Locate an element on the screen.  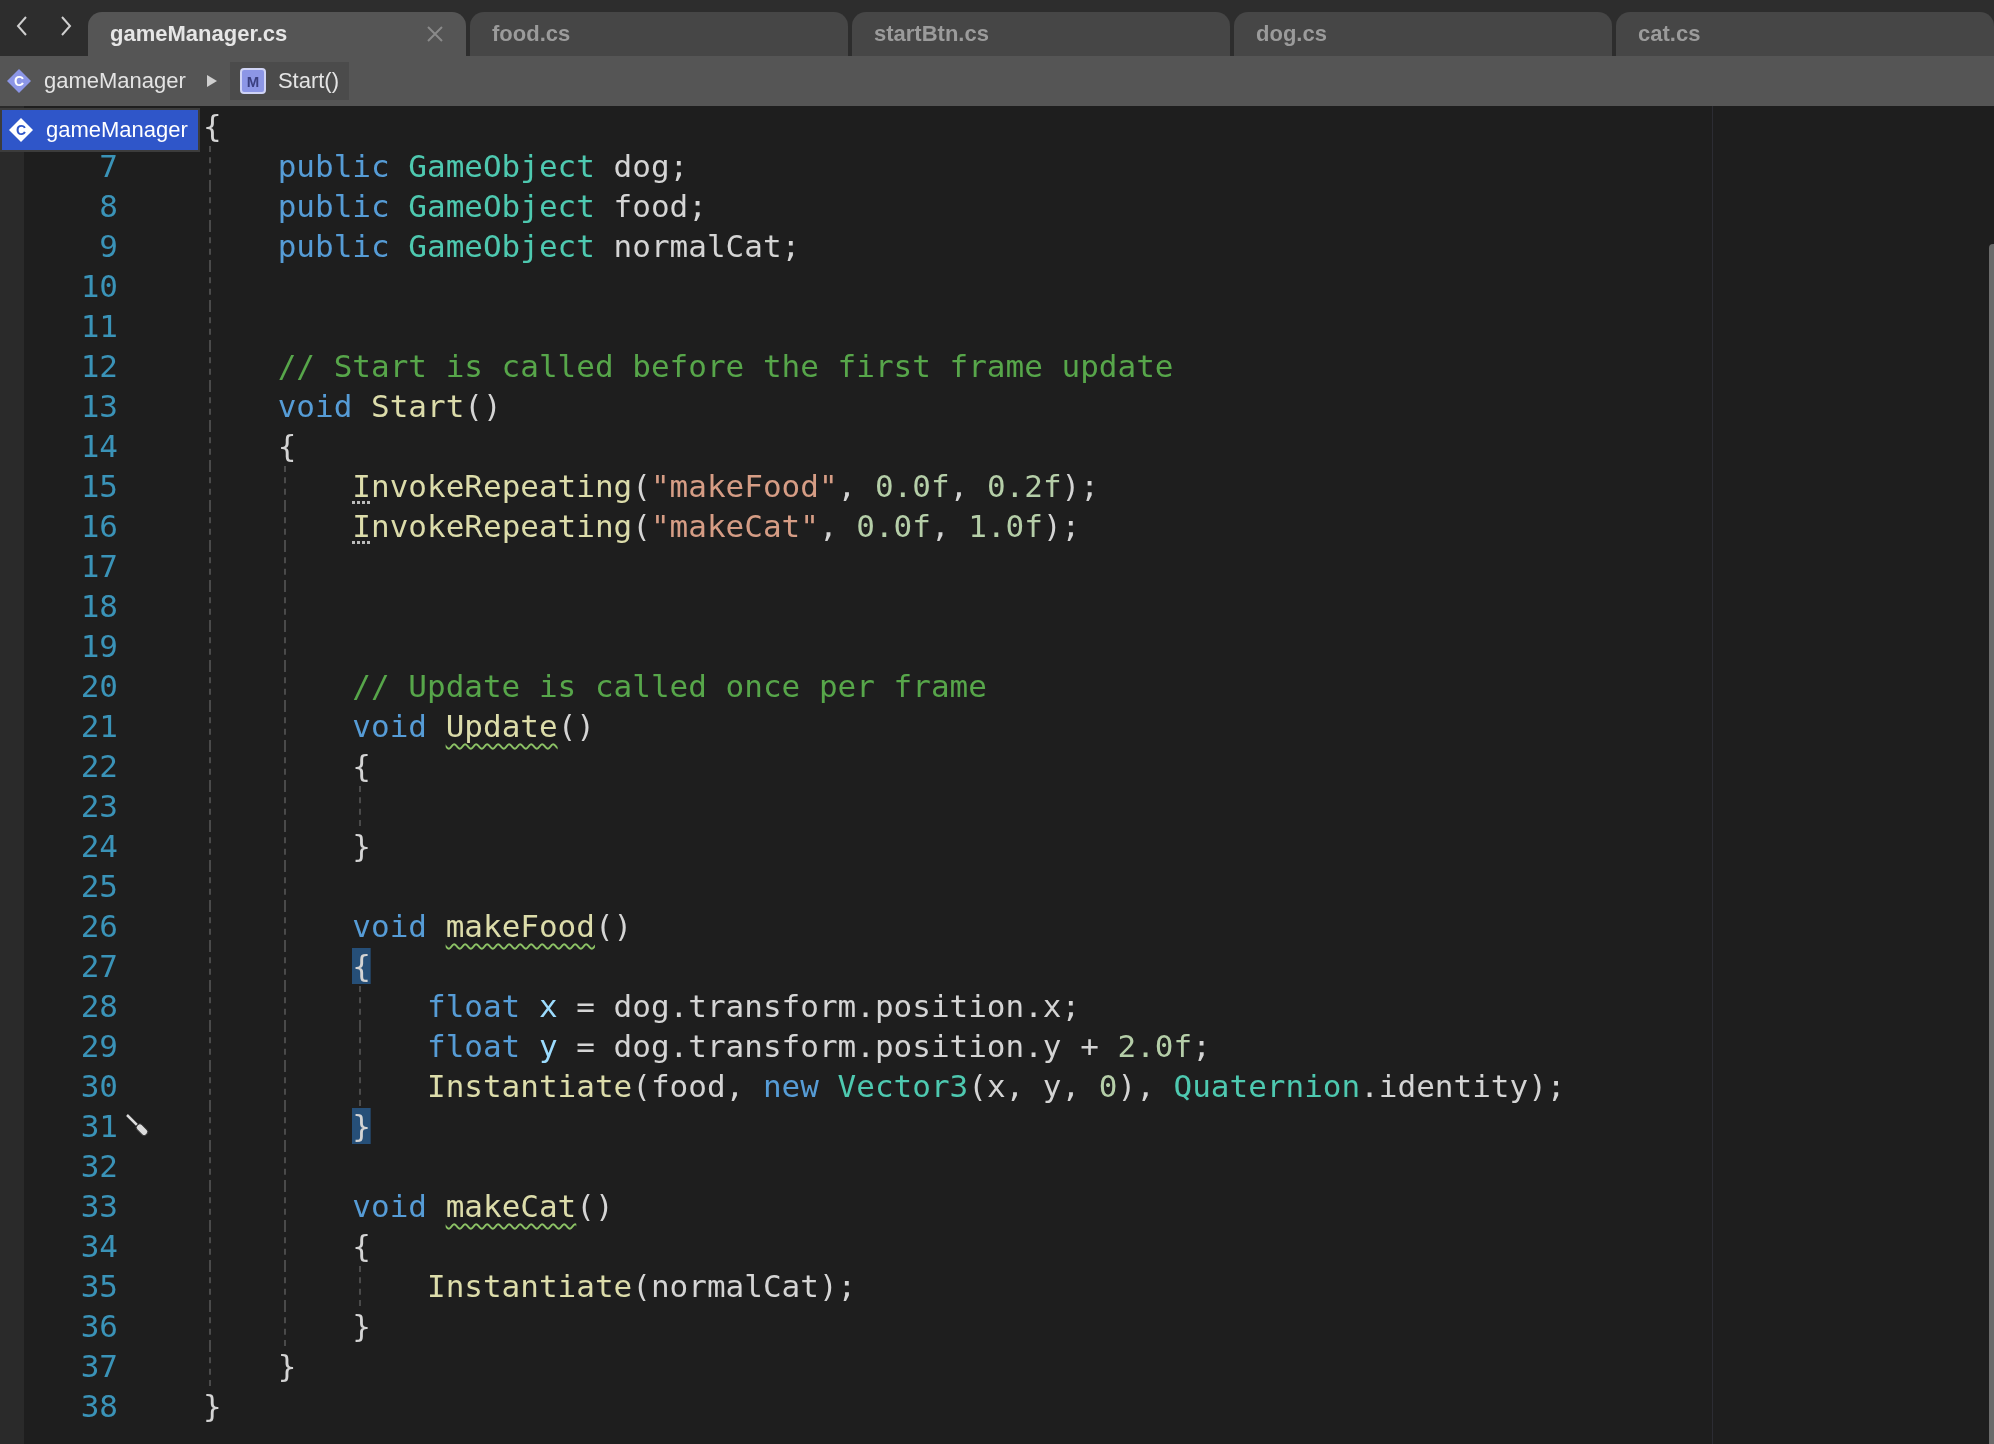
line-number: 9 is located at coordinates (108, 246).